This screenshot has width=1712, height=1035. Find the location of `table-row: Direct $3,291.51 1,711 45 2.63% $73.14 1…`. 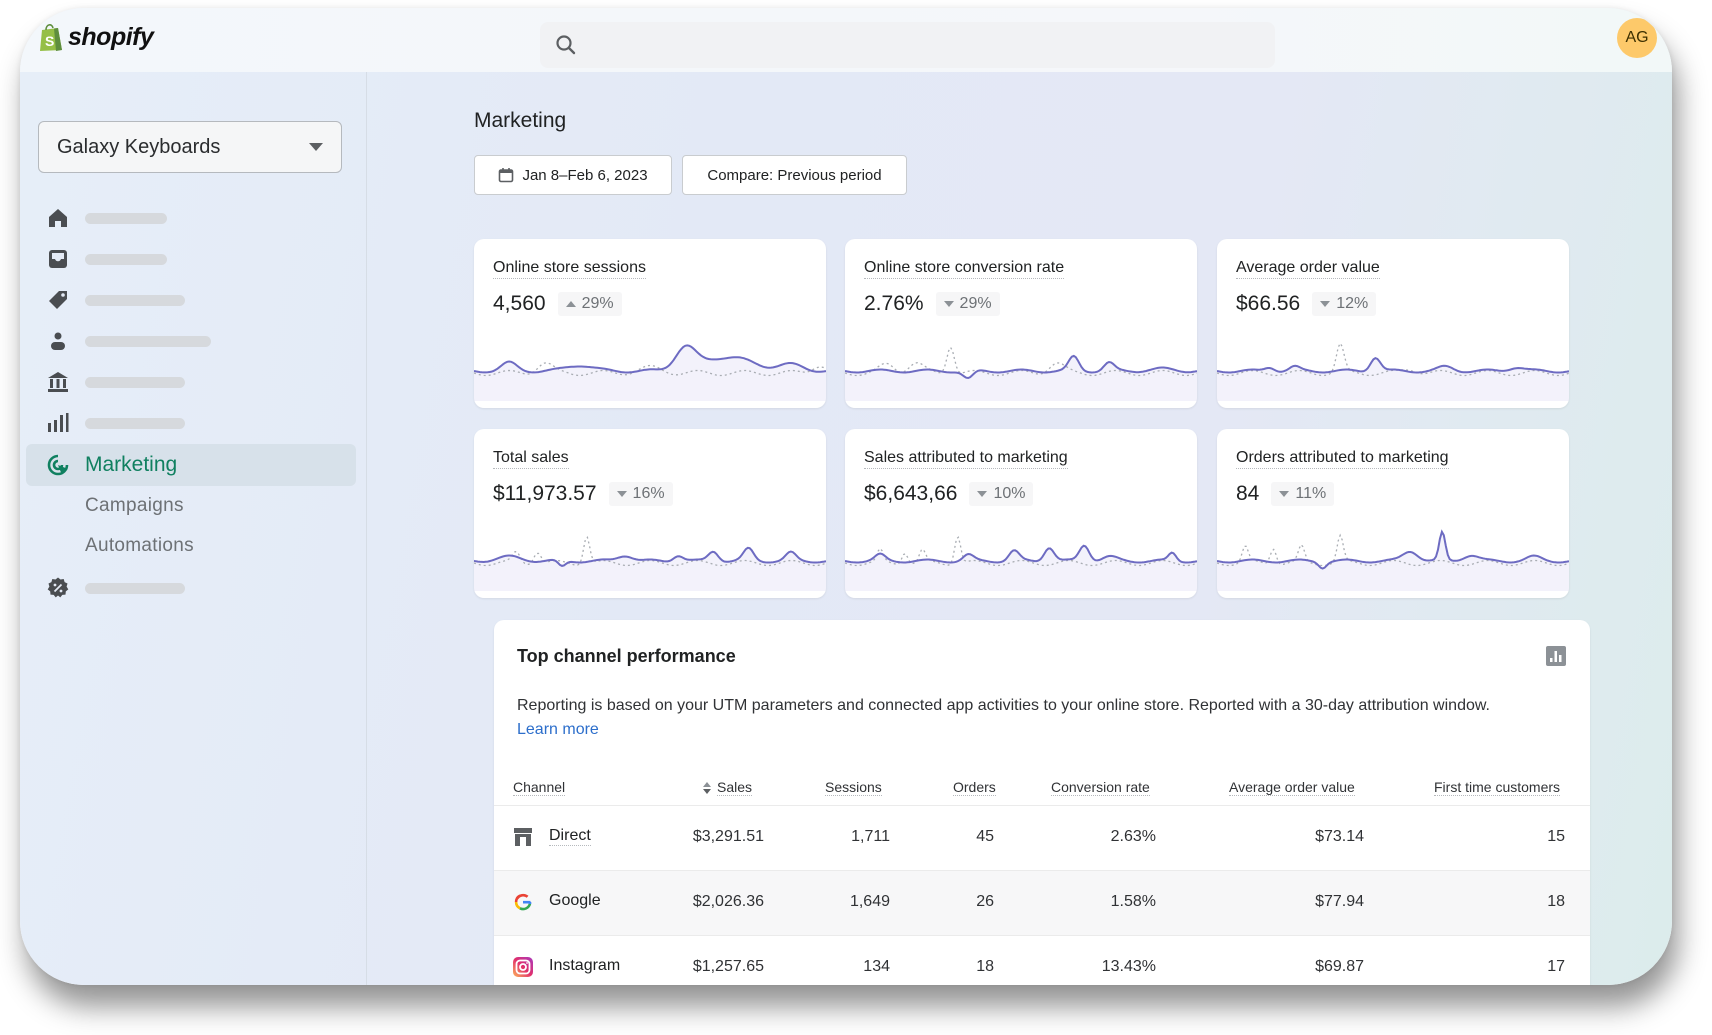

table-row: Direct $3,291.51 1,711 45 2.63% $73.14 1… is located at coordinates (1042, 838).